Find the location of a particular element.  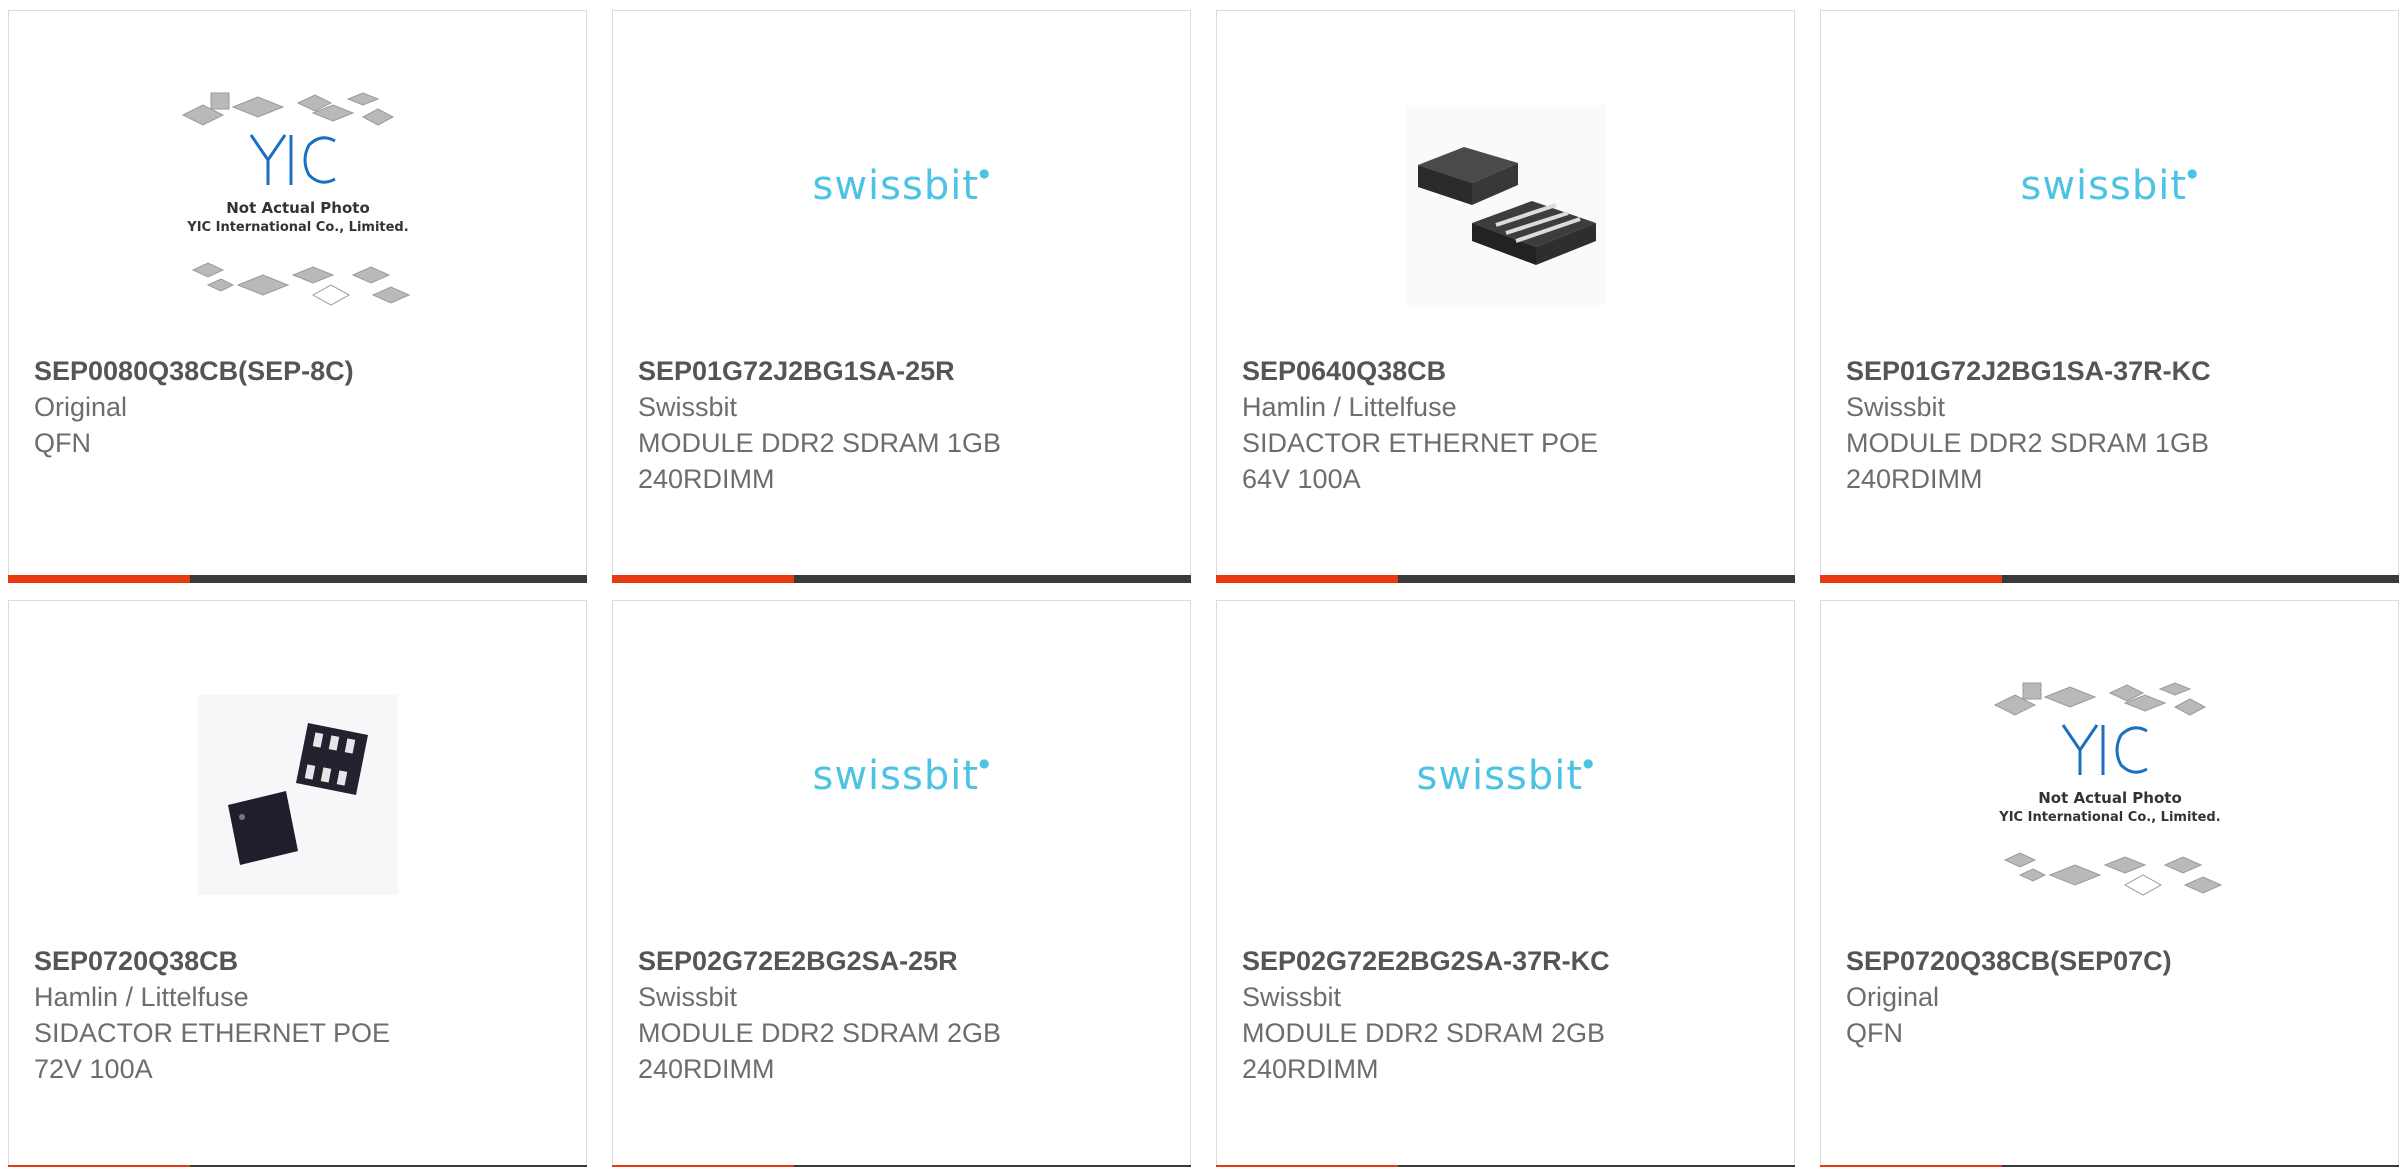

part-number: SEP02G72E2BG2SA-37R-KC is located at coordinates (1508, 961).